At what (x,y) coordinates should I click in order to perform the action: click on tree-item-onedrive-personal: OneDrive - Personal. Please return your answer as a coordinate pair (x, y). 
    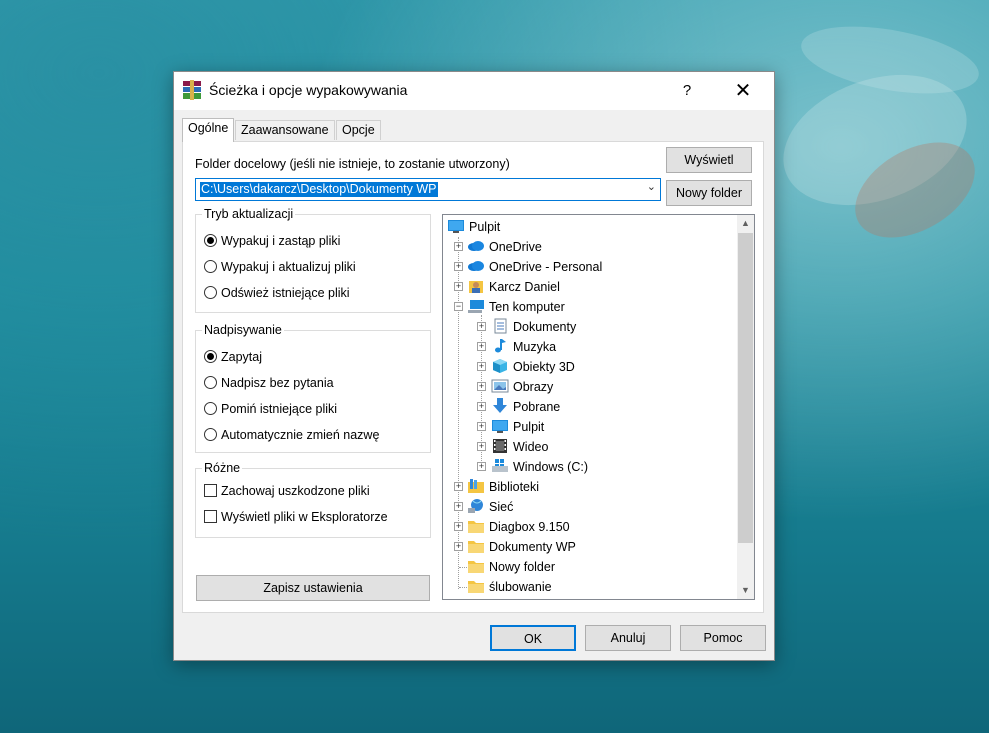
    Looking at the image, I should click on (534, 267).